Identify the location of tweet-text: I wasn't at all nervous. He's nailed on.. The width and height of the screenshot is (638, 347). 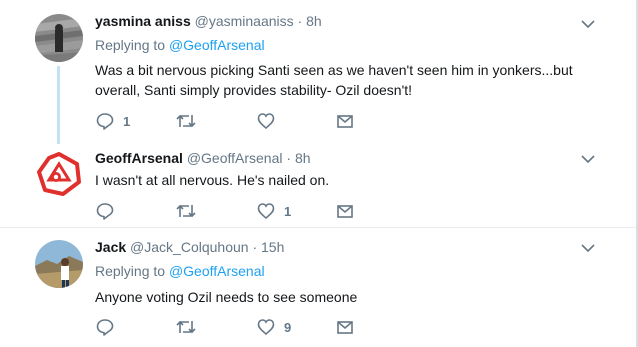
(212, 180).